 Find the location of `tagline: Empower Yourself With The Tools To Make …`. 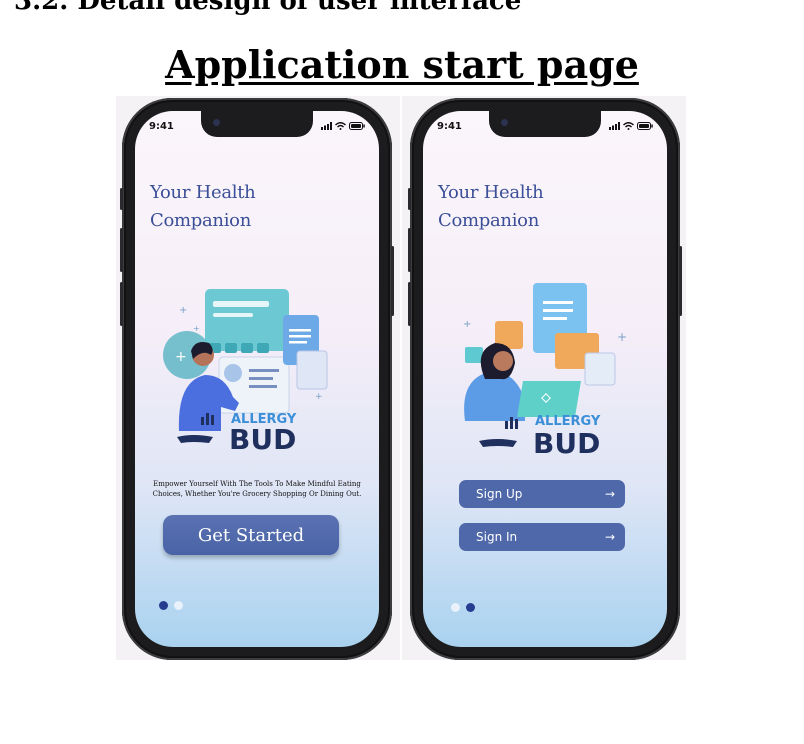

tagline: Empower Yourself With The Tools To Make … is located at coordinates (257, 489).